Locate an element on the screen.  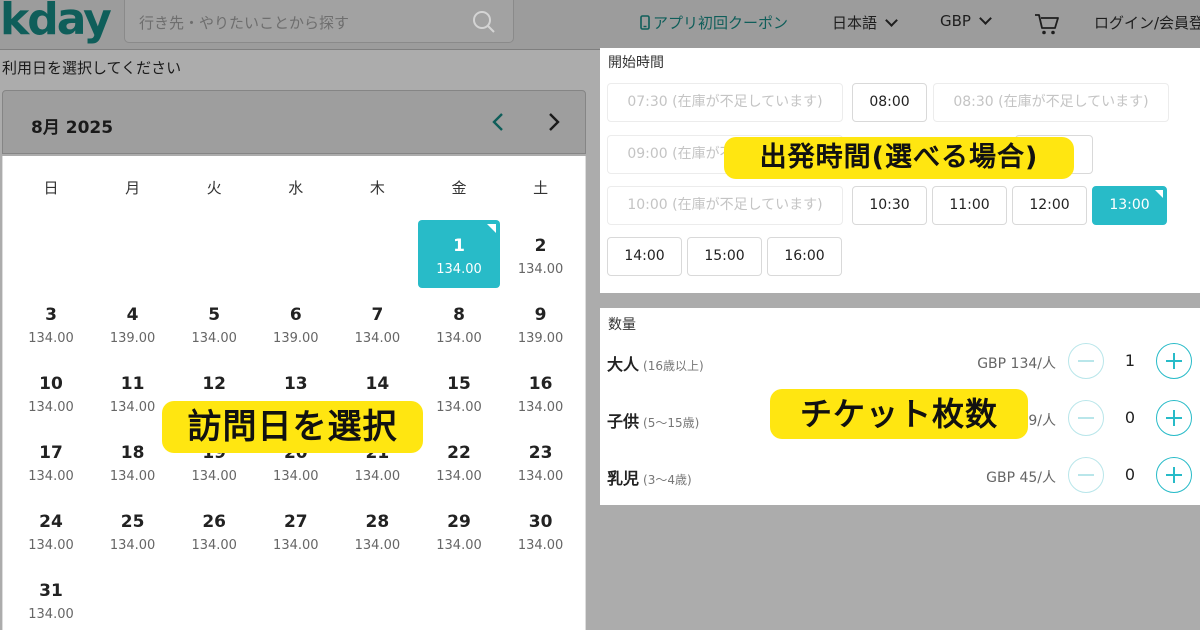
calendar-day: 15 134.00 is located at coordinates (459, 392).